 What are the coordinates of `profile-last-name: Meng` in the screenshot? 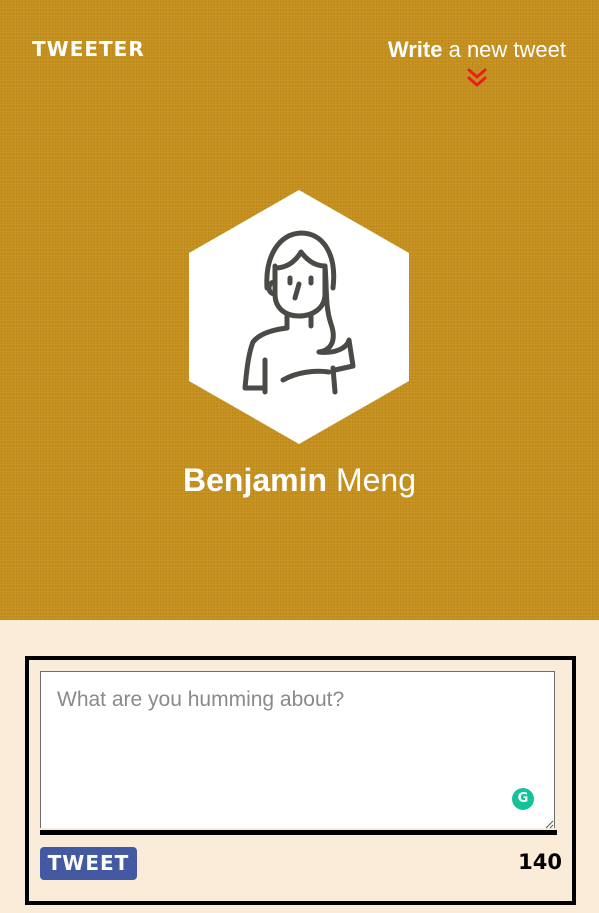 It's located at (371, 480).